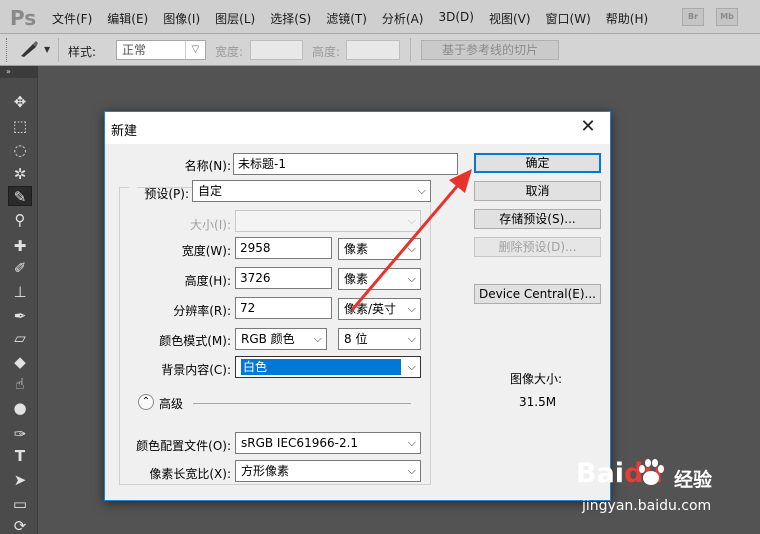  Describe the element at coordinates (206, 251) in the screenshot. I see `width-label: 宽度(W):` at that location.